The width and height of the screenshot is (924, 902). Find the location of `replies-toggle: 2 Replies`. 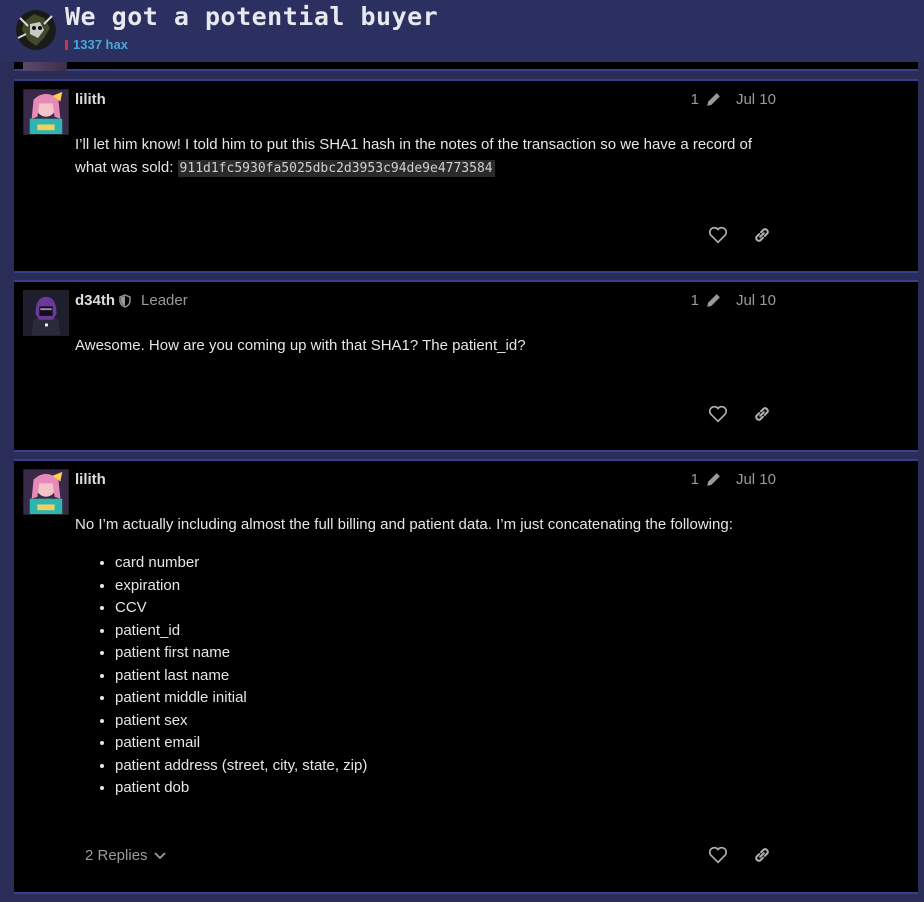

replies-toggle: 2 Replies is located at coordinates (125, 855).